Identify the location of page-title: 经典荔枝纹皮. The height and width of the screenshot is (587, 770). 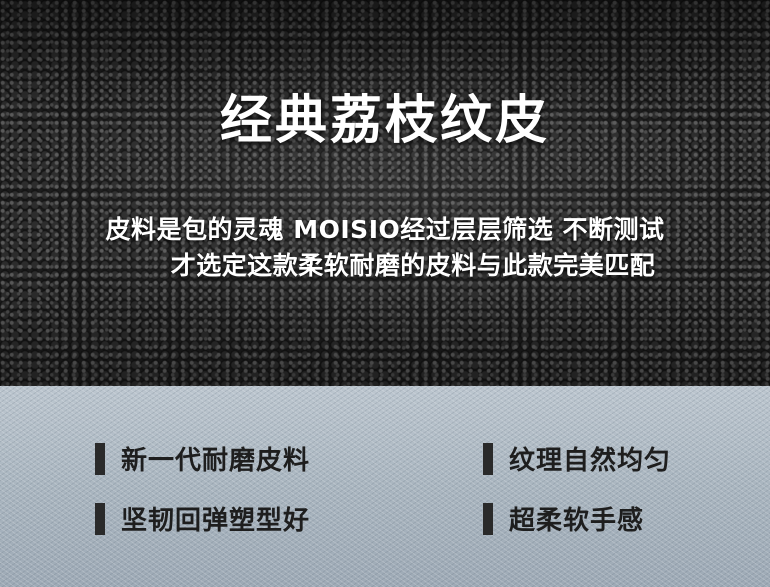
(384, 121).